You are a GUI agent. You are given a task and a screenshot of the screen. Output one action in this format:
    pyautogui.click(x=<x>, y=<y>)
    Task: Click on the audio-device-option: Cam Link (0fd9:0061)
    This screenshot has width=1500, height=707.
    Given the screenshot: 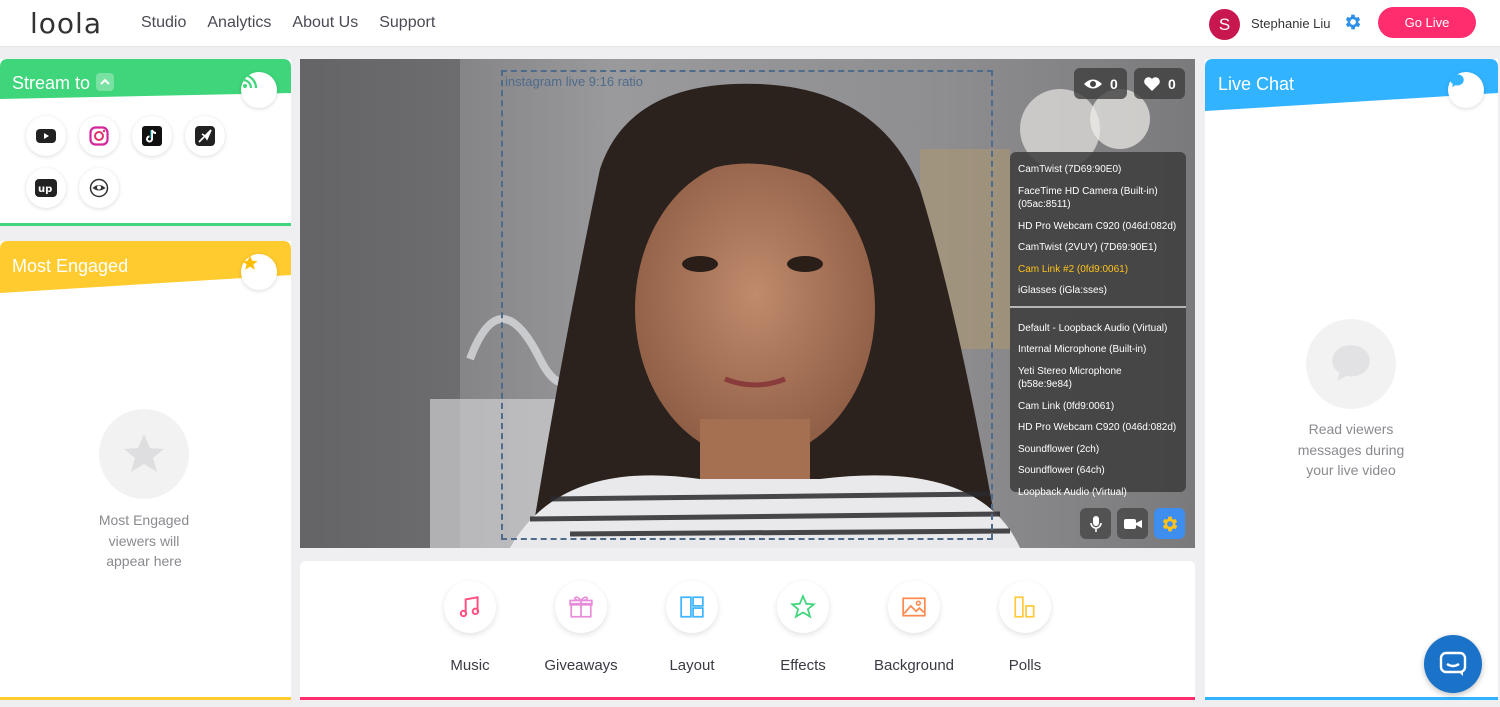 What is the action you would take?
    pyautogui.click(x=1098, y=407)
    